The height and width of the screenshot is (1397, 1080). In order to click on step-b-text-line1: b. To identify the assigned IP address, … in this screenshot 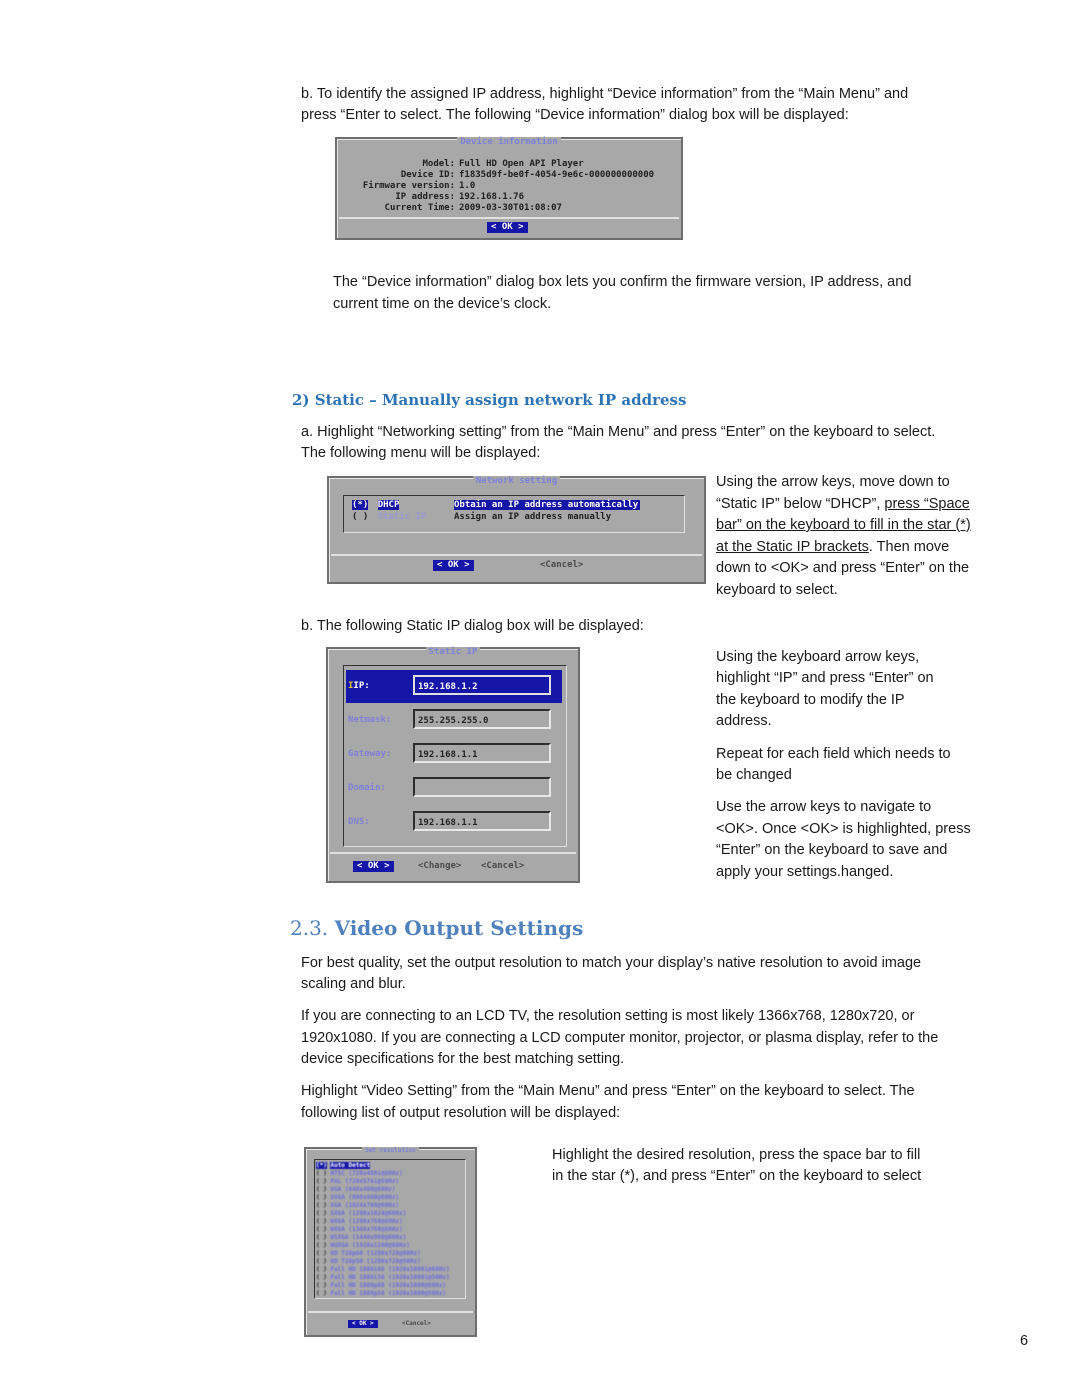, I will do `click(605, 94)`.